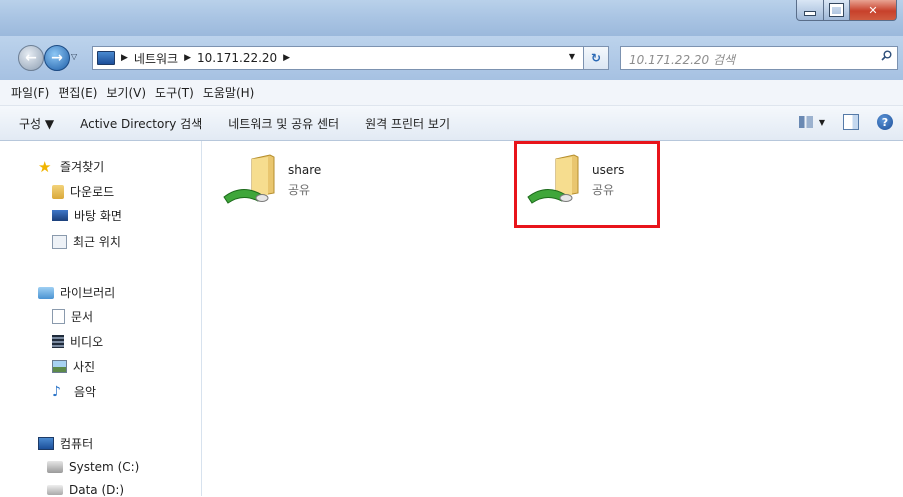  I want to click on view-options-dropdown-icon: ▼, so click(822, 122).